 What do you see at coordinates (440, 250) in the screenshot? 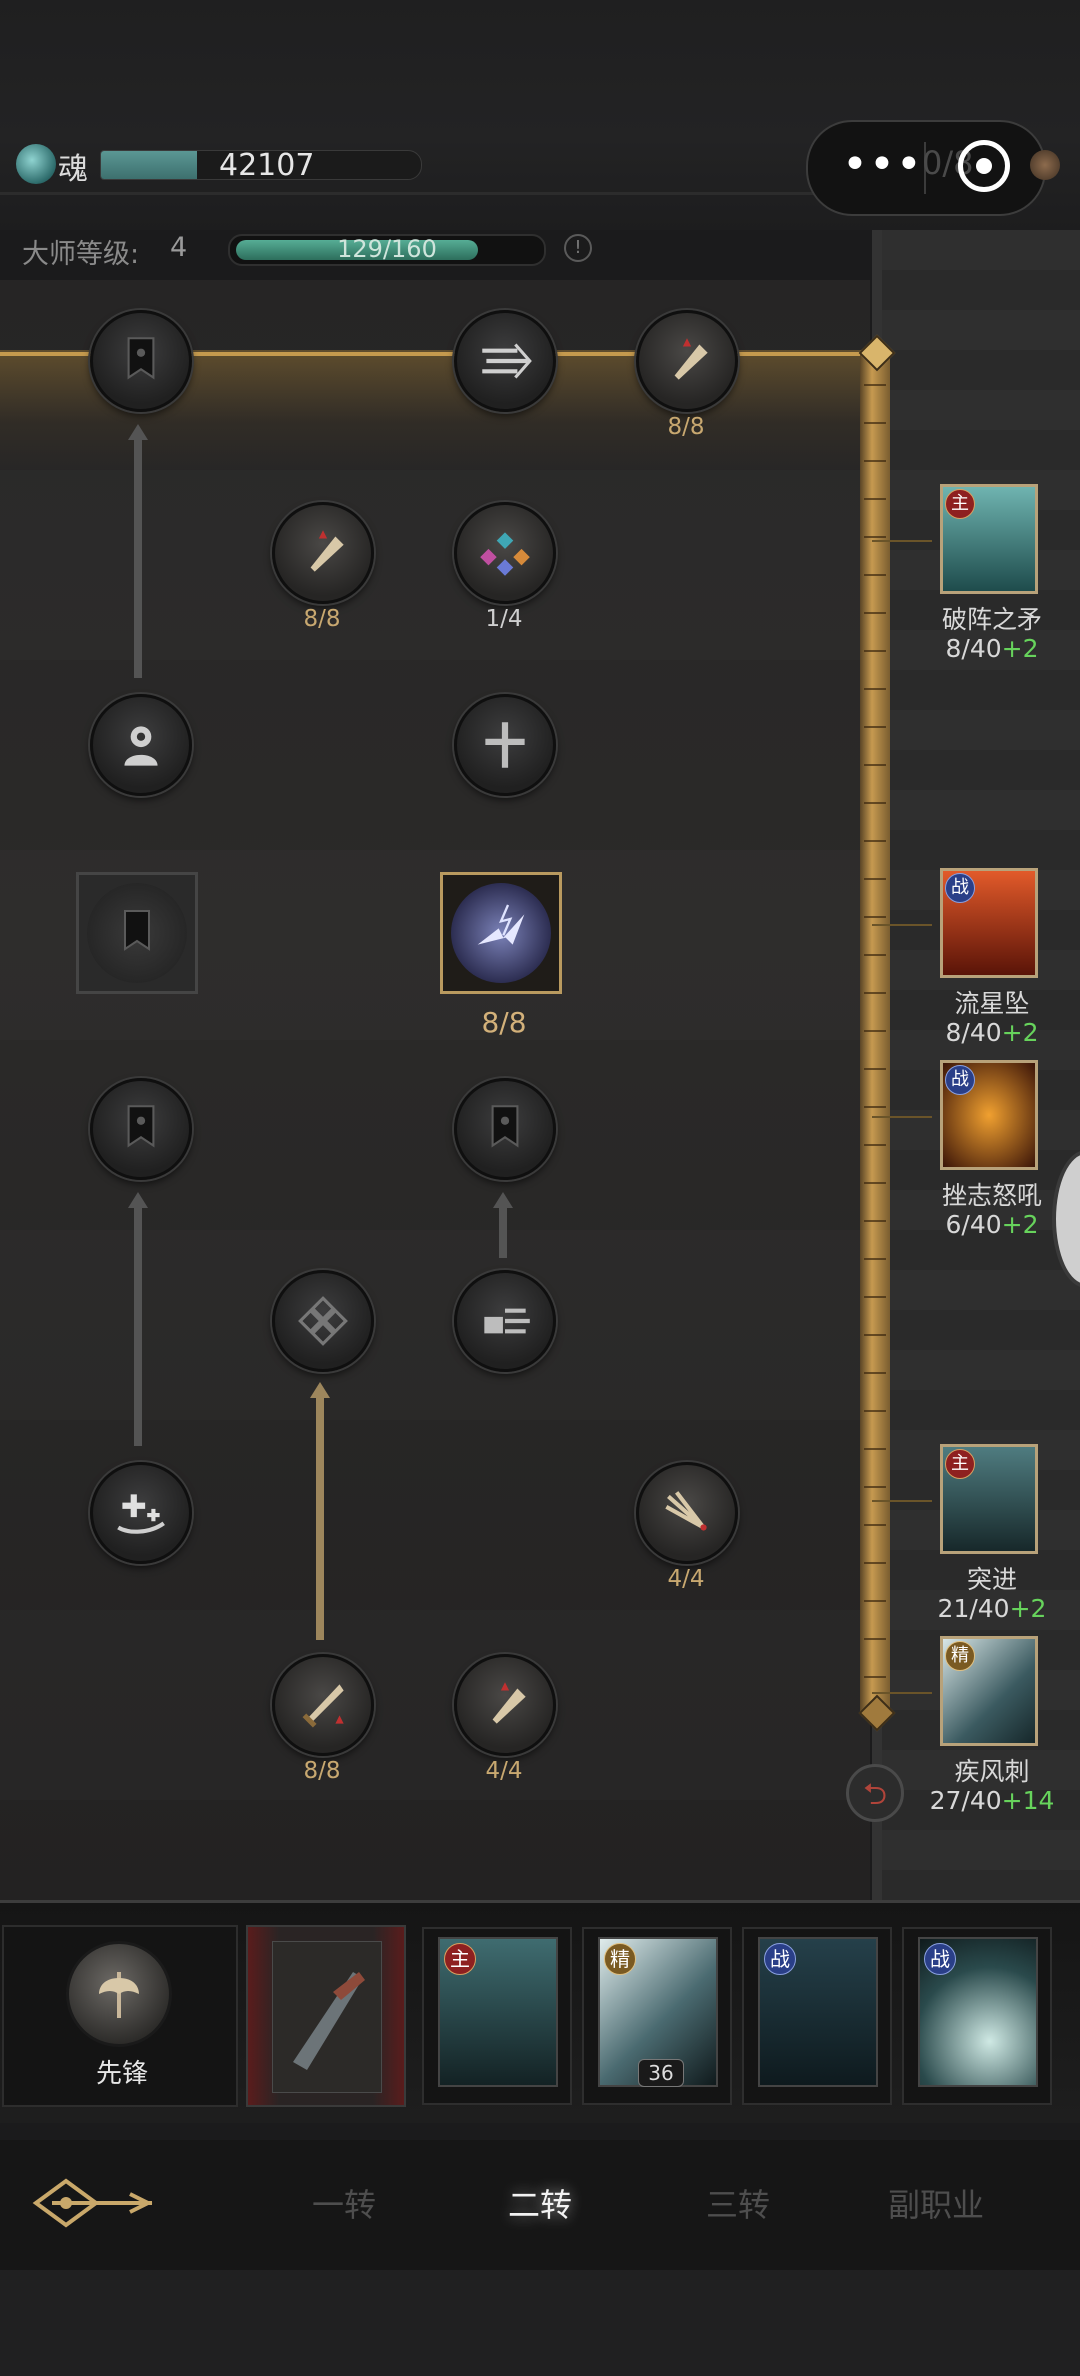
I see `master-level-row: 大师等级: 4 129/160 !` at bounding box center [440, 250].